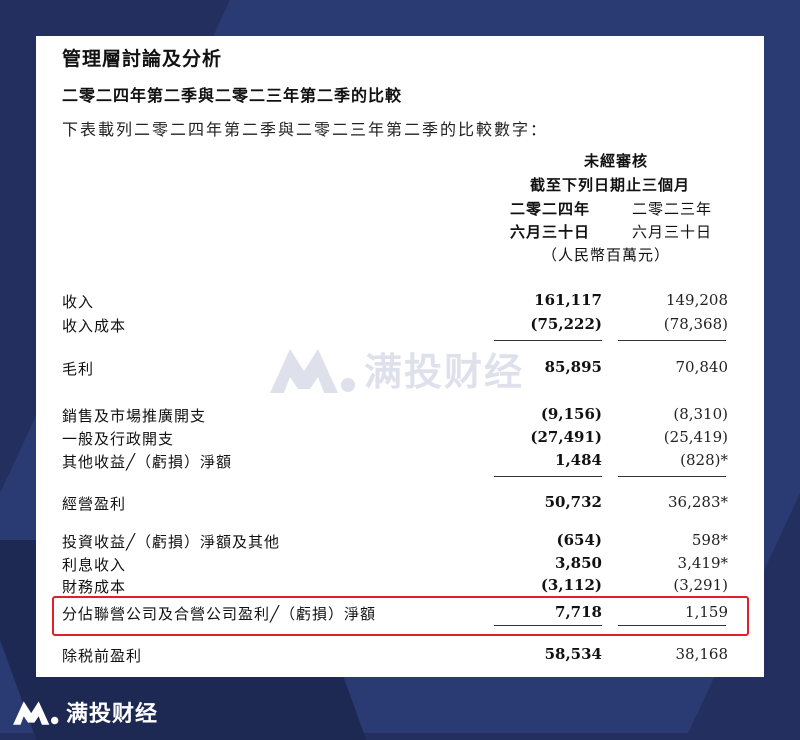 This screenshot has height=740, width=800. What do you see at coordinates (672, 232) in the screenshot?
I see `header-col2-date: 六月三十日` at bounding box center [672, 232].